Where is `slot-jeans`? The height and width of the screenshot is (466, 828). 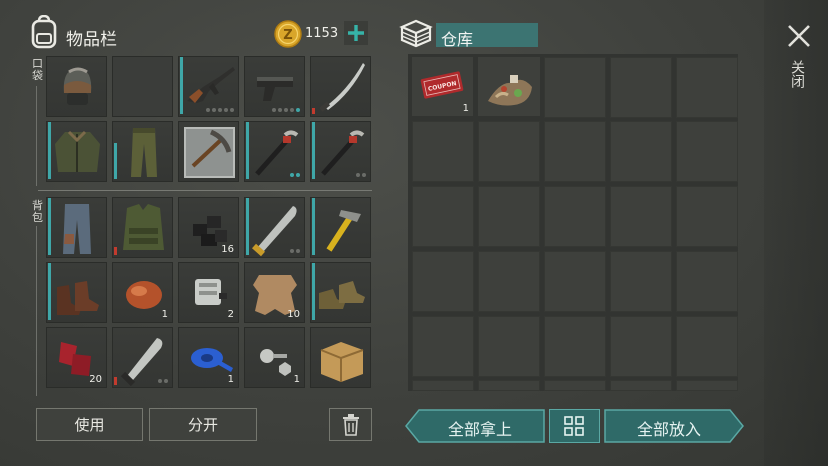 slot-jeans is located at coordinates (76, 227).